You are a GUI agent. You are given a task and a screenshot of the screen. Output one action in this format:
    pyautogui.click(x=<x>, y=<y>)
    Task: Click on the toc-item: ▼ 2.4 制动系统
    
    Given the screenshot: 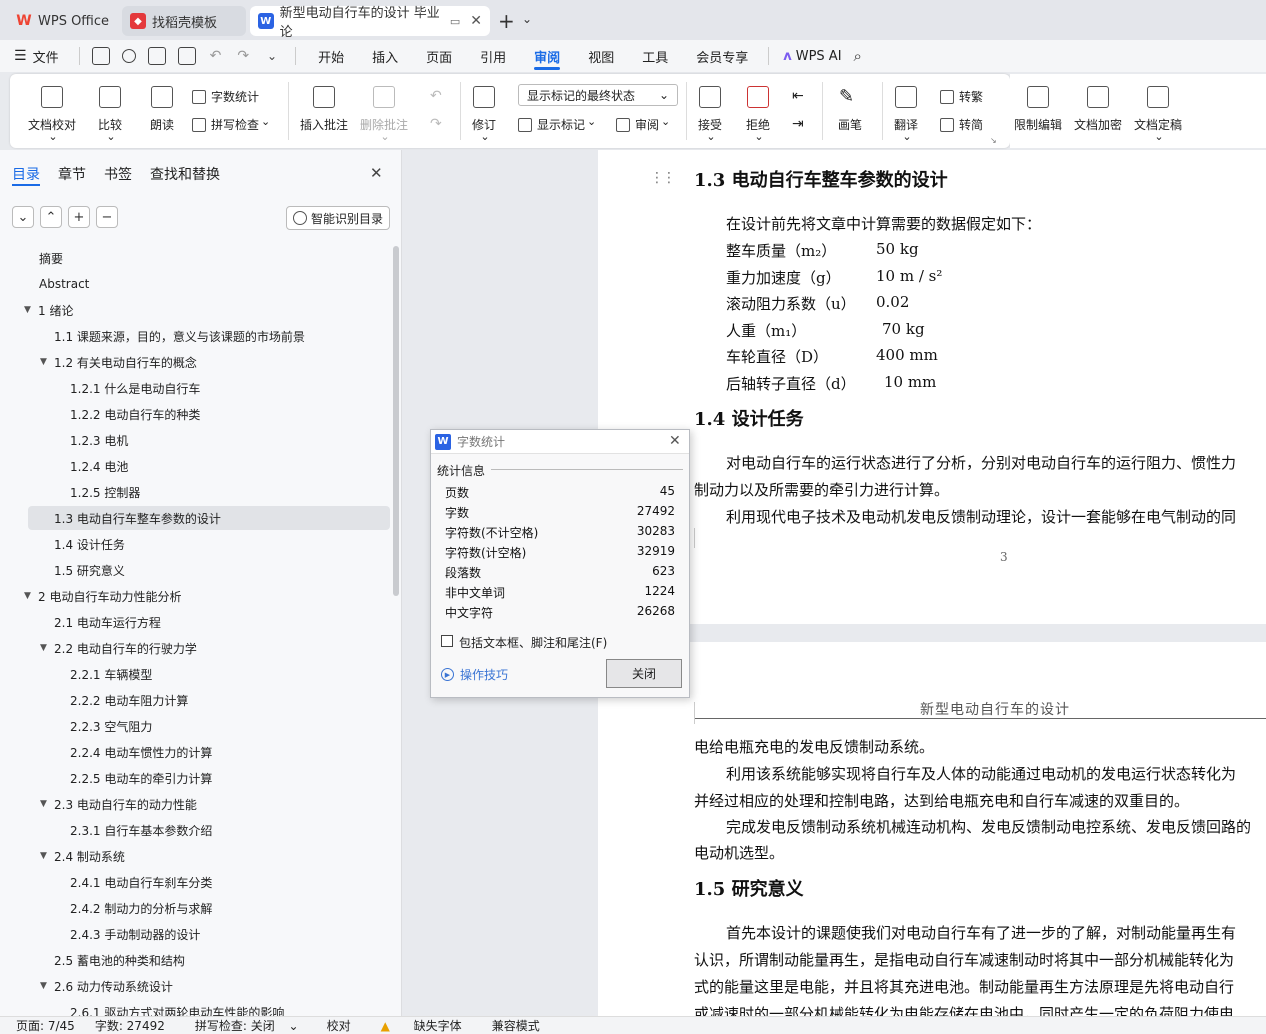 What is the action you would take?
    pyautogui.click(x=196, y=856)
    